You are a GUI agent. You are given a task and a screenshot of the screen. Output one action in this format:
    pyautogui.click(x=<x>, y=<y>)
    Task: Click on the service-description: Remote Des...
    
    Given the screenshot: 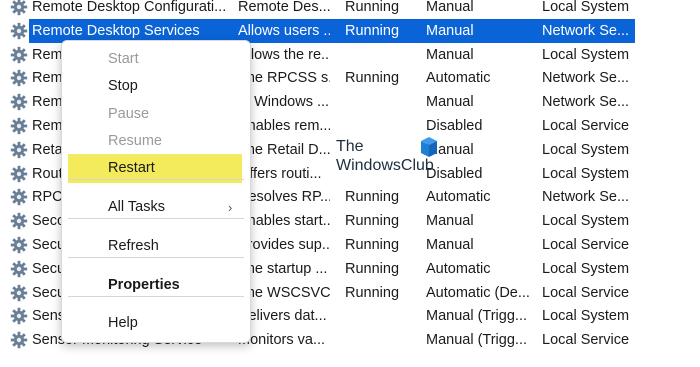 What is the action you would take?
    pyautogui.click(x=284, y=7)
    